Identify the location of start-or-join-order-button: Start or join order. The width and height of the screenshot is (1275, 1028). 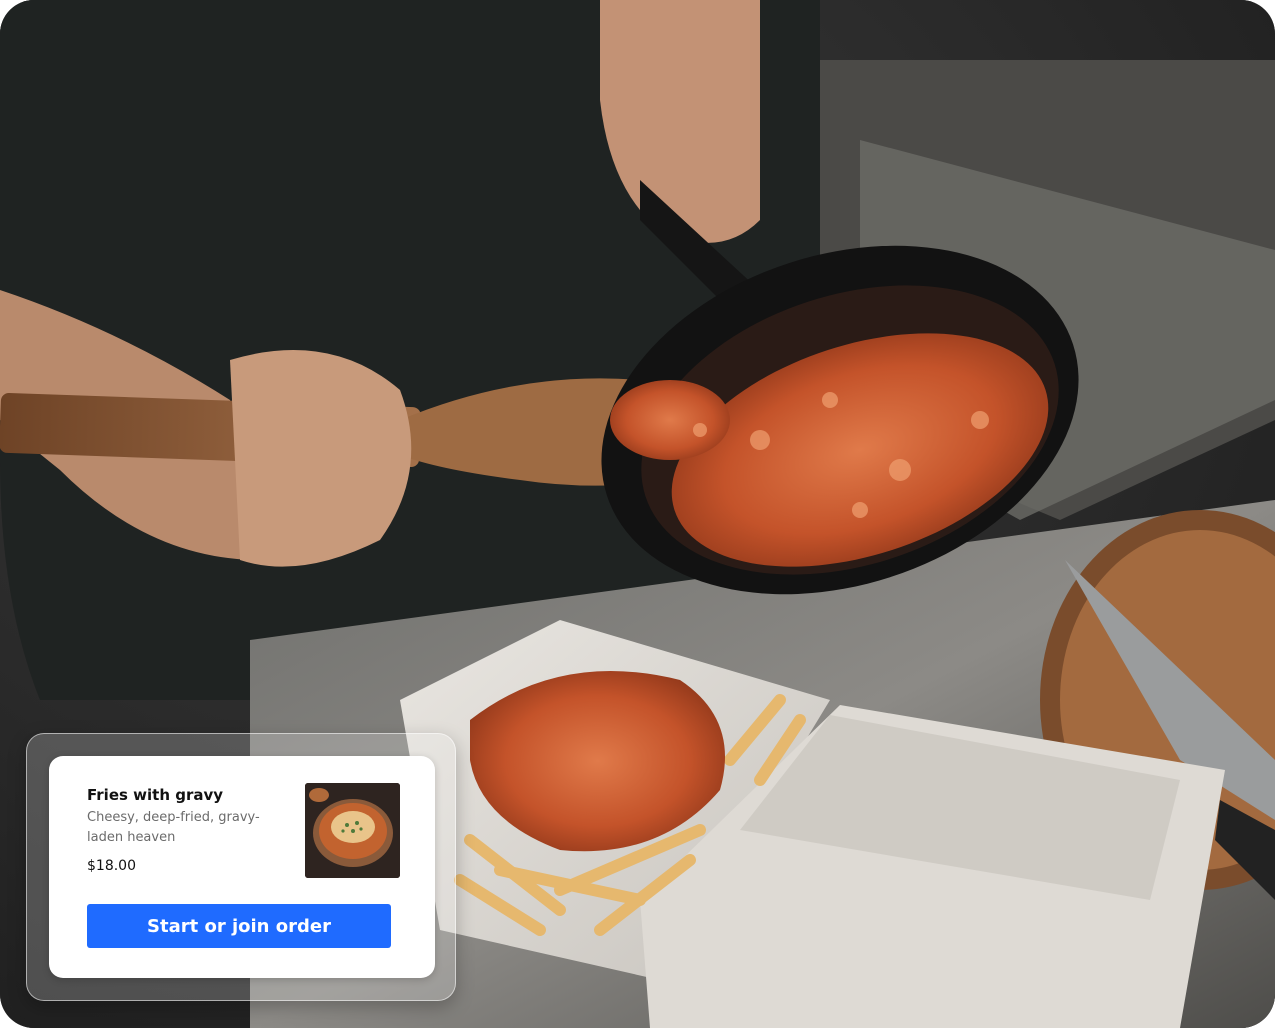
(239, 926).